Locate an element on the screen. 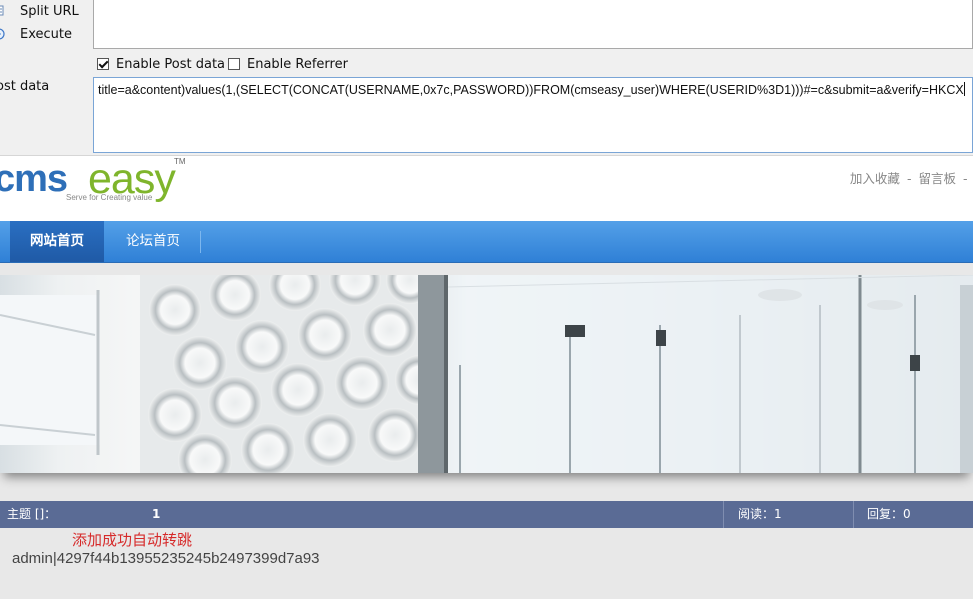 This screenshot has width=973, height=599. top-links: 加入收藏-留言板-繁 is located at coordinates (911, 177).